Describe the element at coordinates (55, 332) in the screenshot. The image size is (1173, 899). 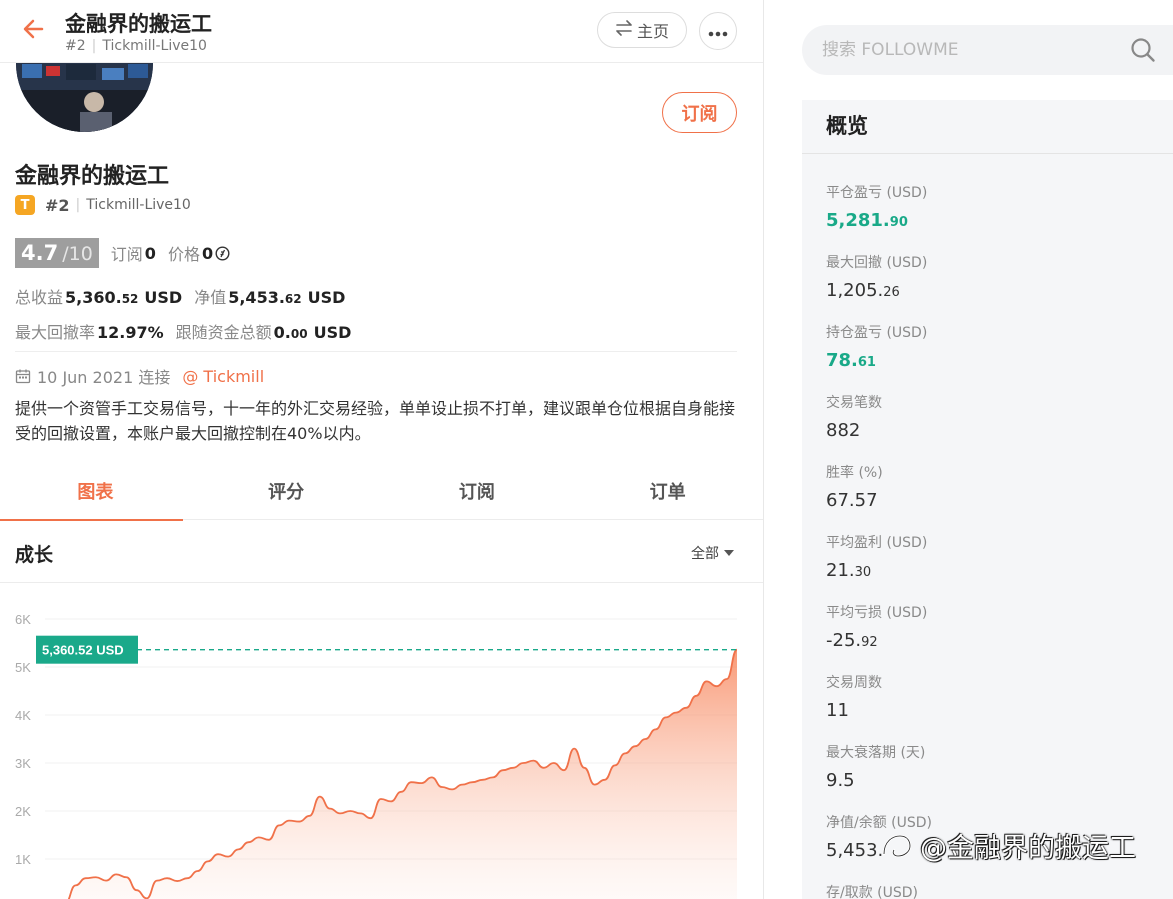
I see `max-drawdown-label: 最大回撤率` at that location.